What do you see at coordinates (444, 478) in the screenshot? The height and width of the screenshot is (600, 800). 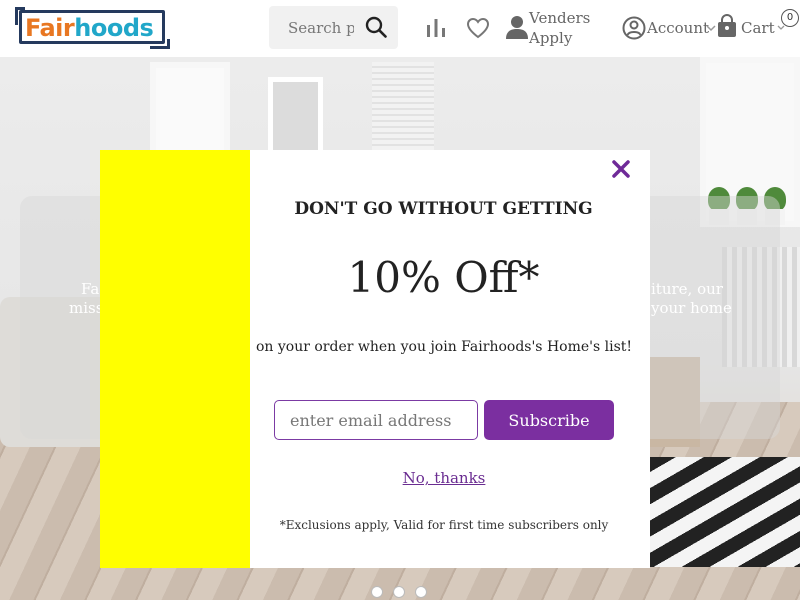 I see `no-thanks-link: No, thanks` at bounding box center [444, 478].